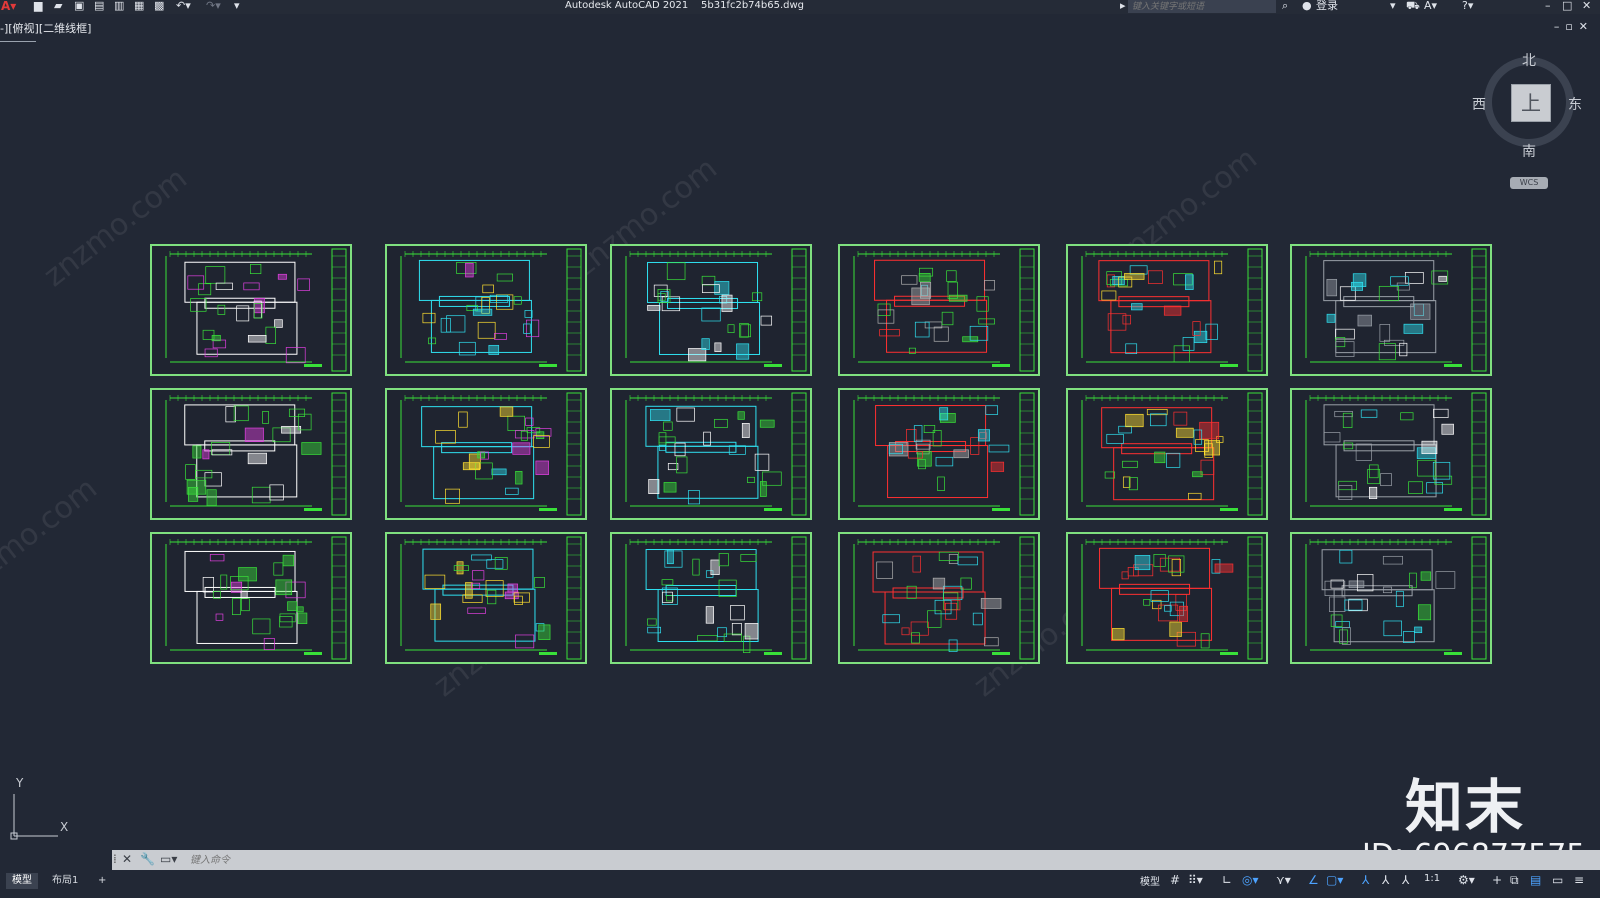  I want to click on tab-layout1: 布局1, so click(65, 881).